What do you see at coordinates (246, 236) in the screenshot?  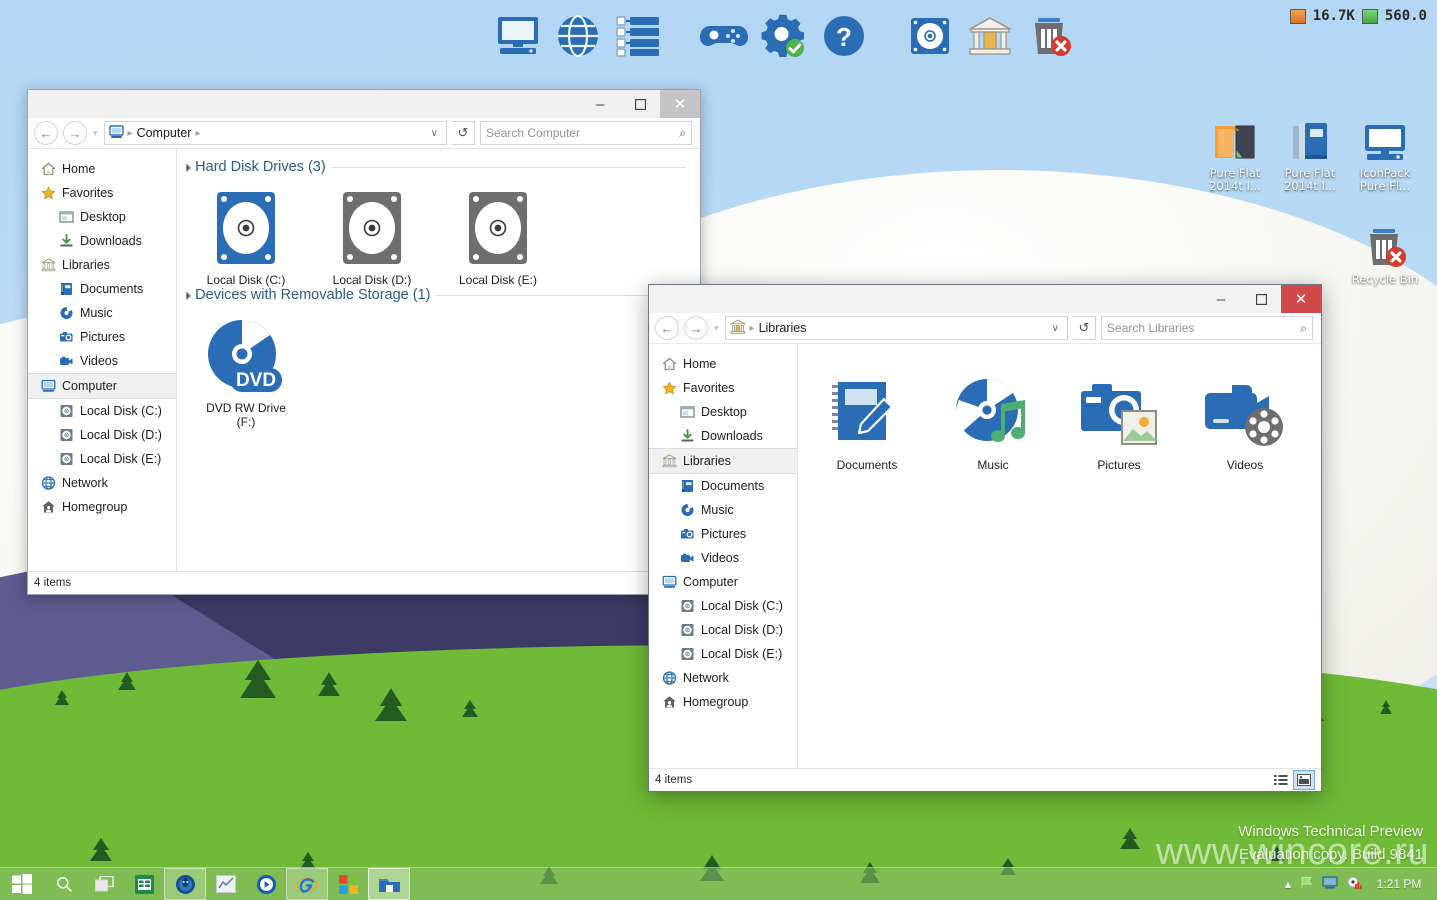 I see `drive-tile: Local Disk (C:)` at bounding box center [246, 236].